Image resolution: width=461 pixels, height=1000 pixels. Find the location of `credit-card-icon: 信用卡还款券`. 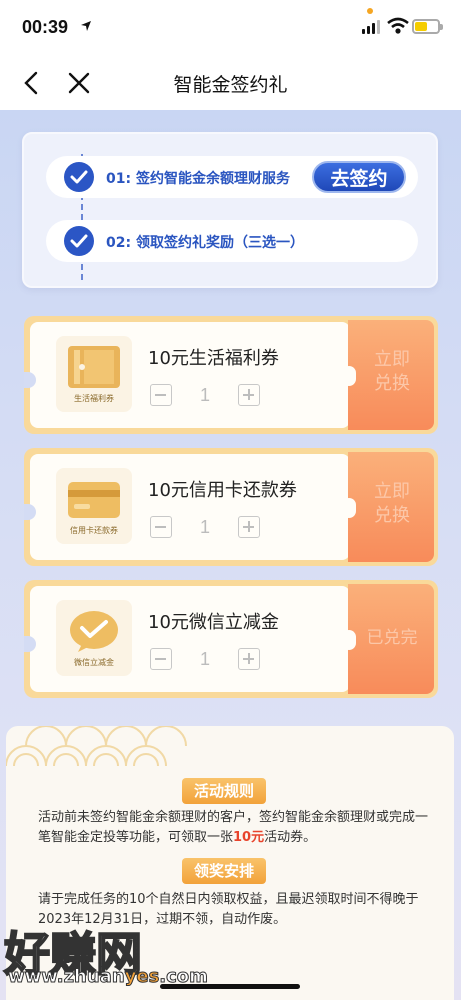

credit-card-icon: 信用卡还款券 is located at coordinates (94, 506).